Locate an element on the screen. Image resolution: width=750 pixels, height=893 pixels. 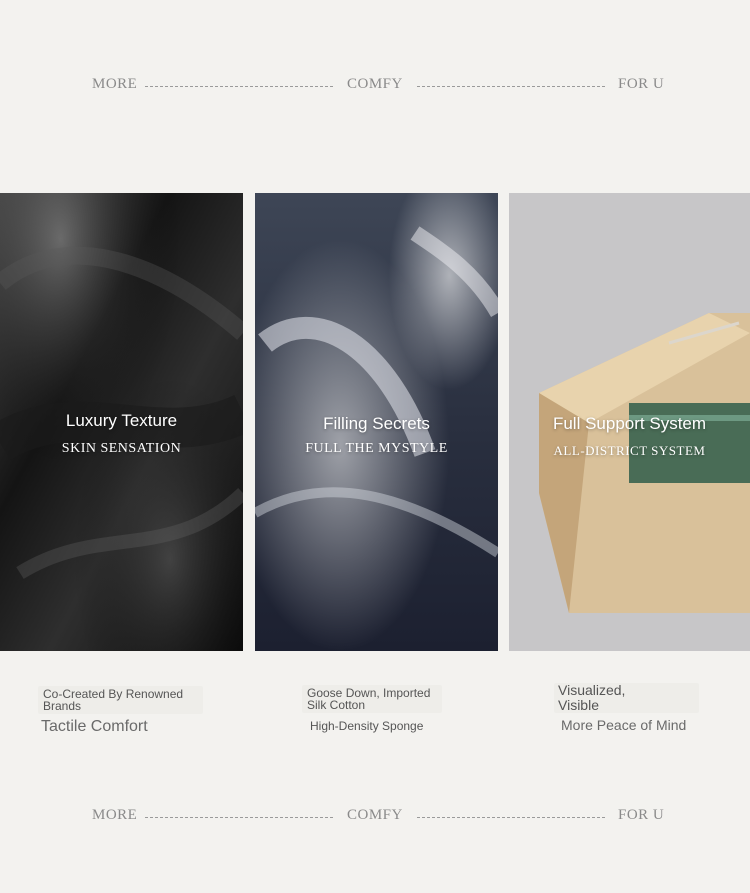
panel-title: Filling Secrets is located at coordinates (376, 423).